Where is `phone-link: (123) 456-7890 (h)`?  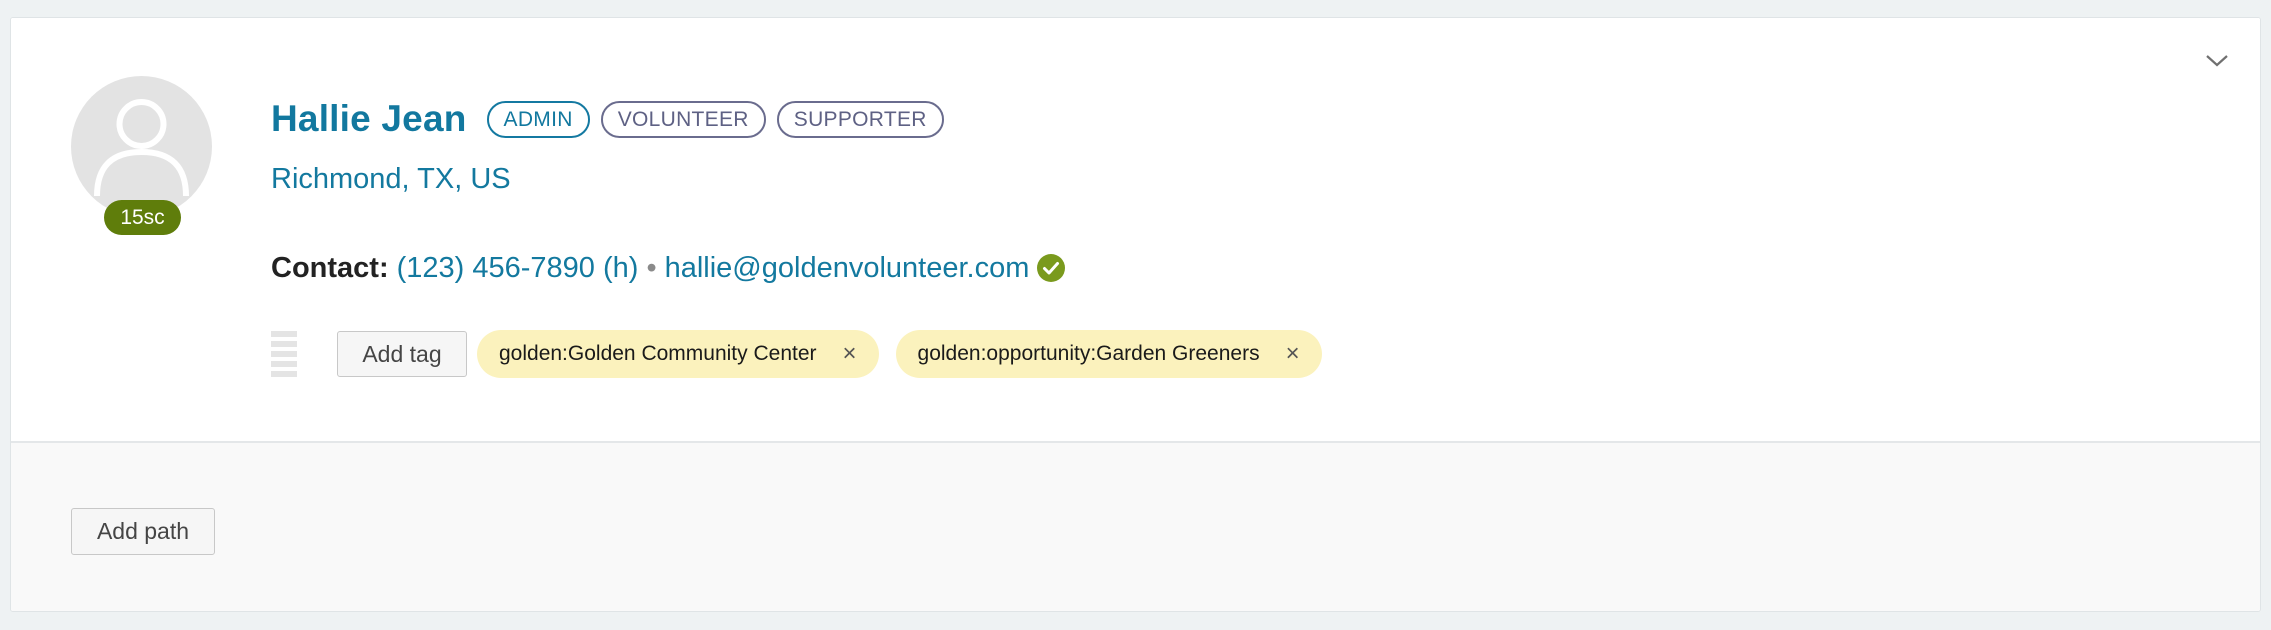
phone-link: (123) 456-7890 (h) is located at coordinates (518, 268).